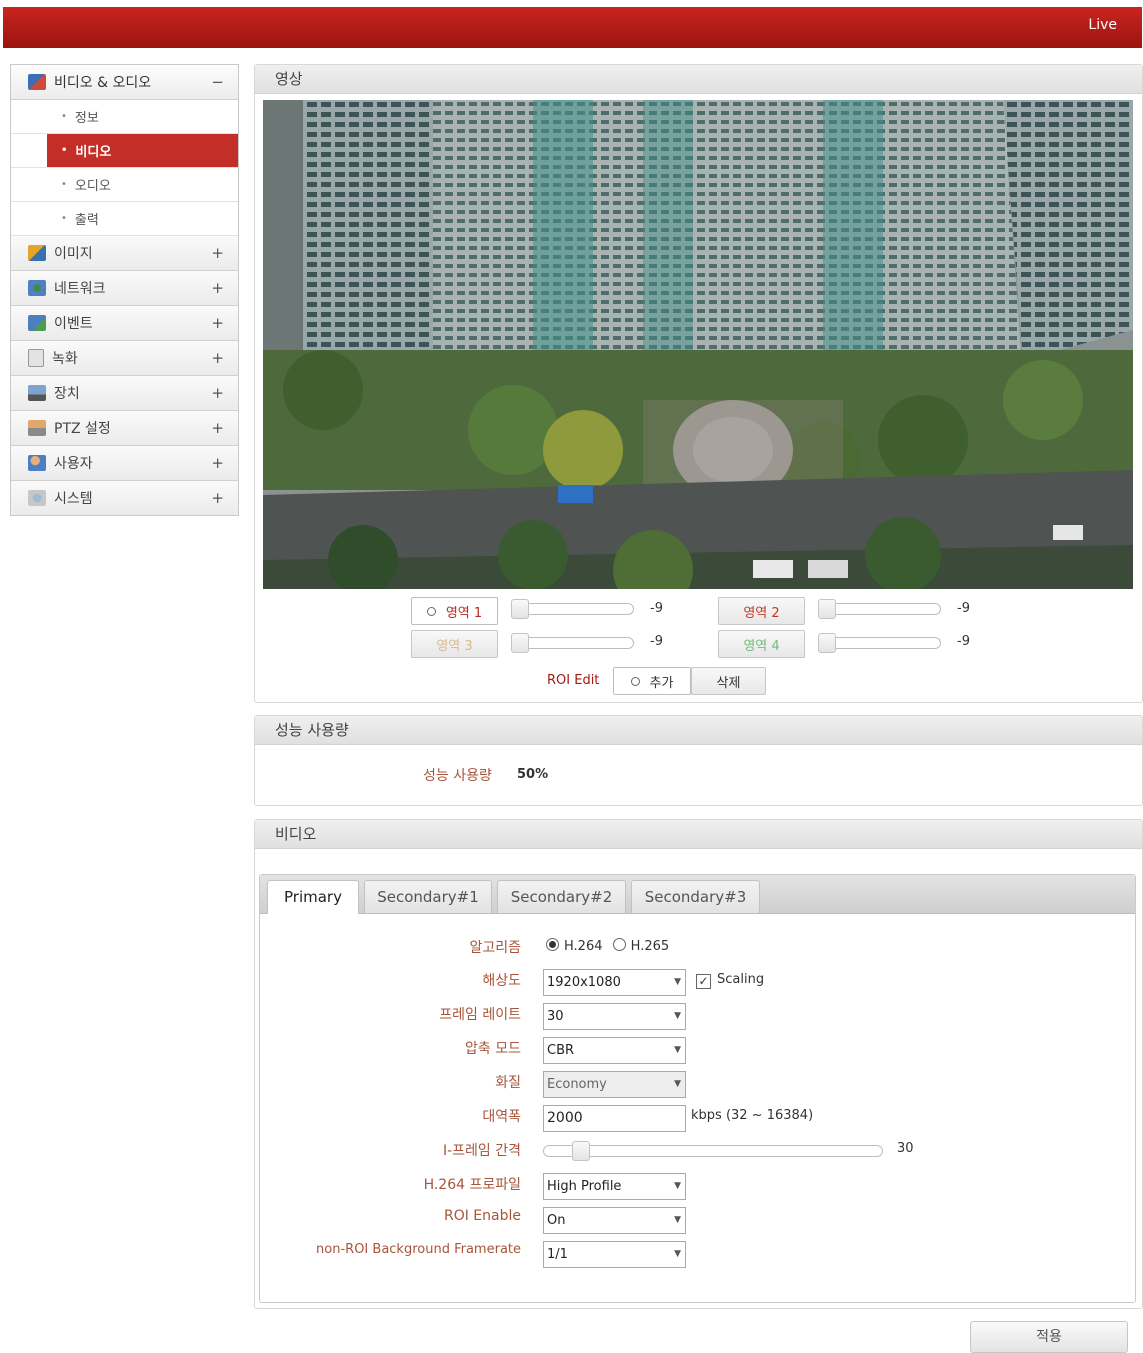  What do you see at coordinates (418, 1249) in the screenshot?
I see `nonroi-framerate-label: non-ROI Background Framerate` at bounding box center [418, 1249].